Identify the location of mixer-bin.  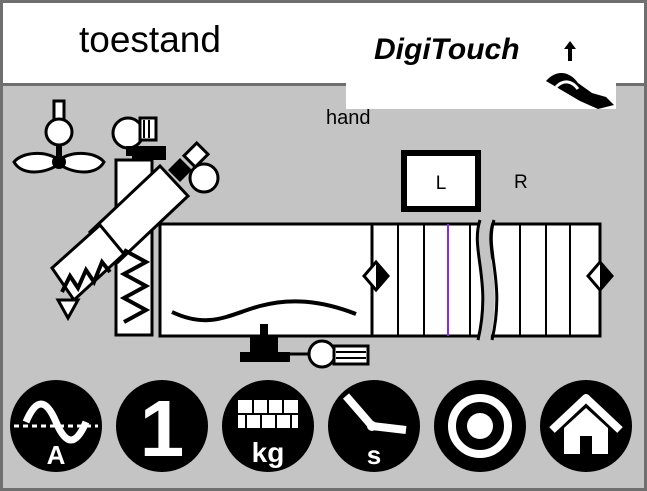
(267, 280).